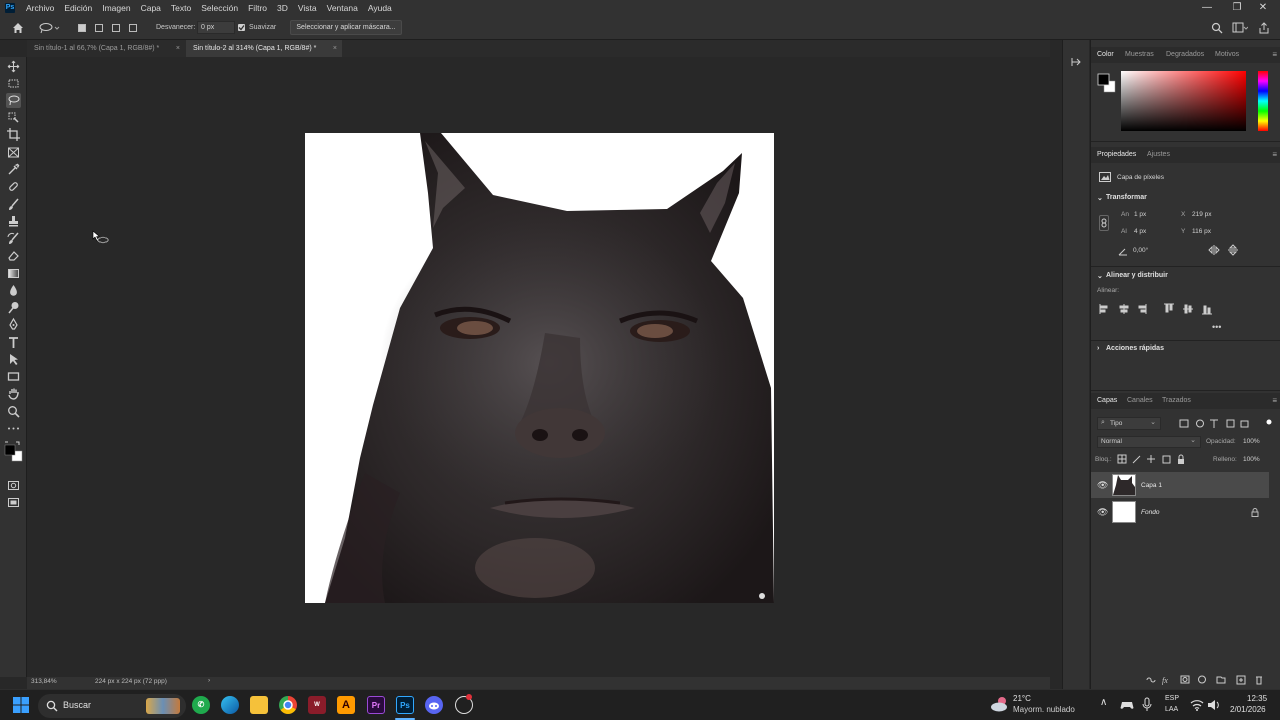 This screenshot has height=720, width=1280. What do you see at coordinates (1044, 709) in the screenshot?
I see `weather-description: Mayorm. nublado` at bounding box center [1044, 709].